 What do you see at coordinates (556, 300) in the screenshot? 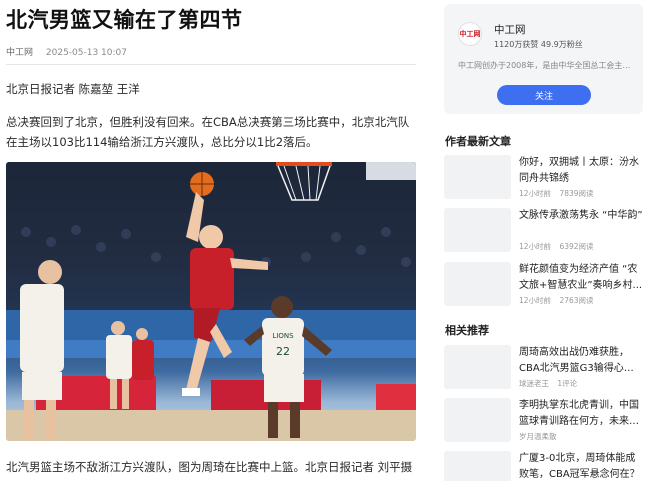
I see `article-info: 12小时前 2763阅读` at bounding box center [556, 300].